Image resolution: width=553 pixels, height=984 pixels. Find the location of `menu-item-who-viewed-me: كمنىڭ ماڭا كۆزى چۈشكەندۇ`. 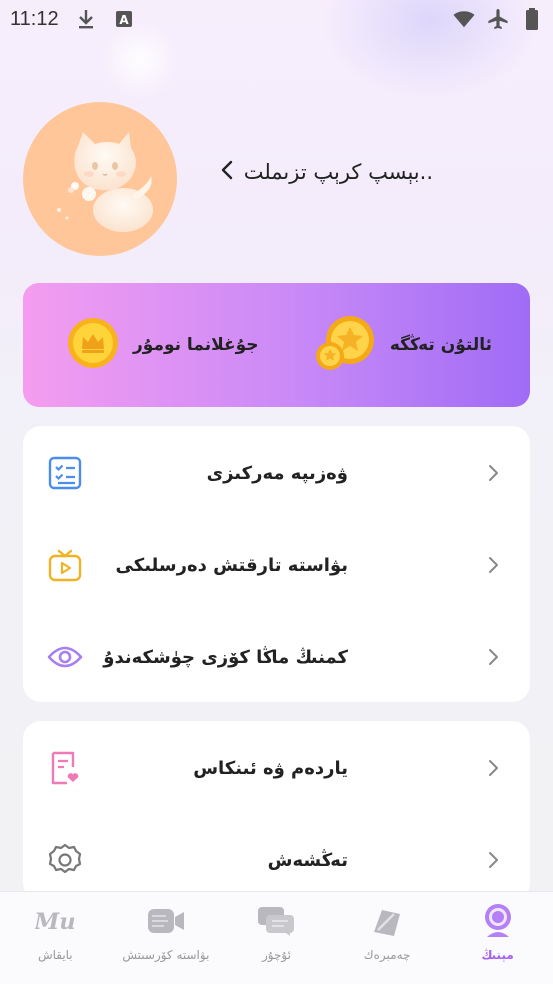

menu-item-who-viewed-me: كمنىڭ ماڭا كۆزى چۈشكەندۇ is located at coordinates (276, 657).